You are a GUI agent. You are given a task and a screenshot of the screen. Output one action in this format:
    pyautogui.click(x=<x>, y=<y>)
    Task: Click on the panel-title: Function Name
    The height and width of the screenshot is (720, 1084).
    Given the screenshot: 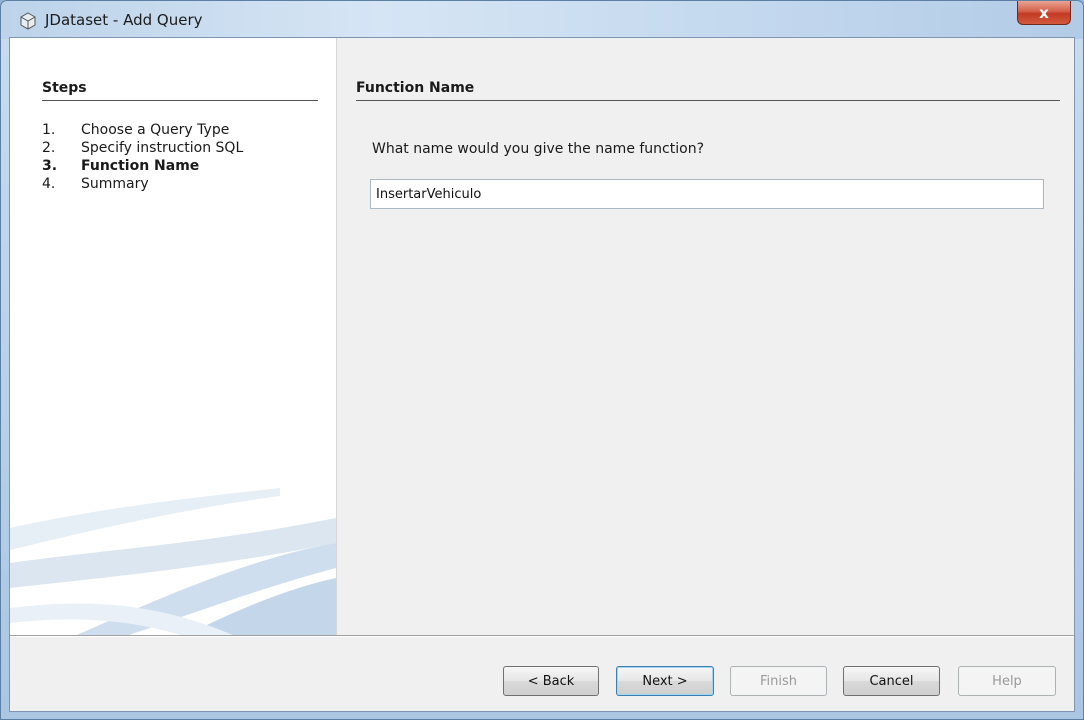 What is the action you would take?
    pyautogui.click(x=415, y=88)
    